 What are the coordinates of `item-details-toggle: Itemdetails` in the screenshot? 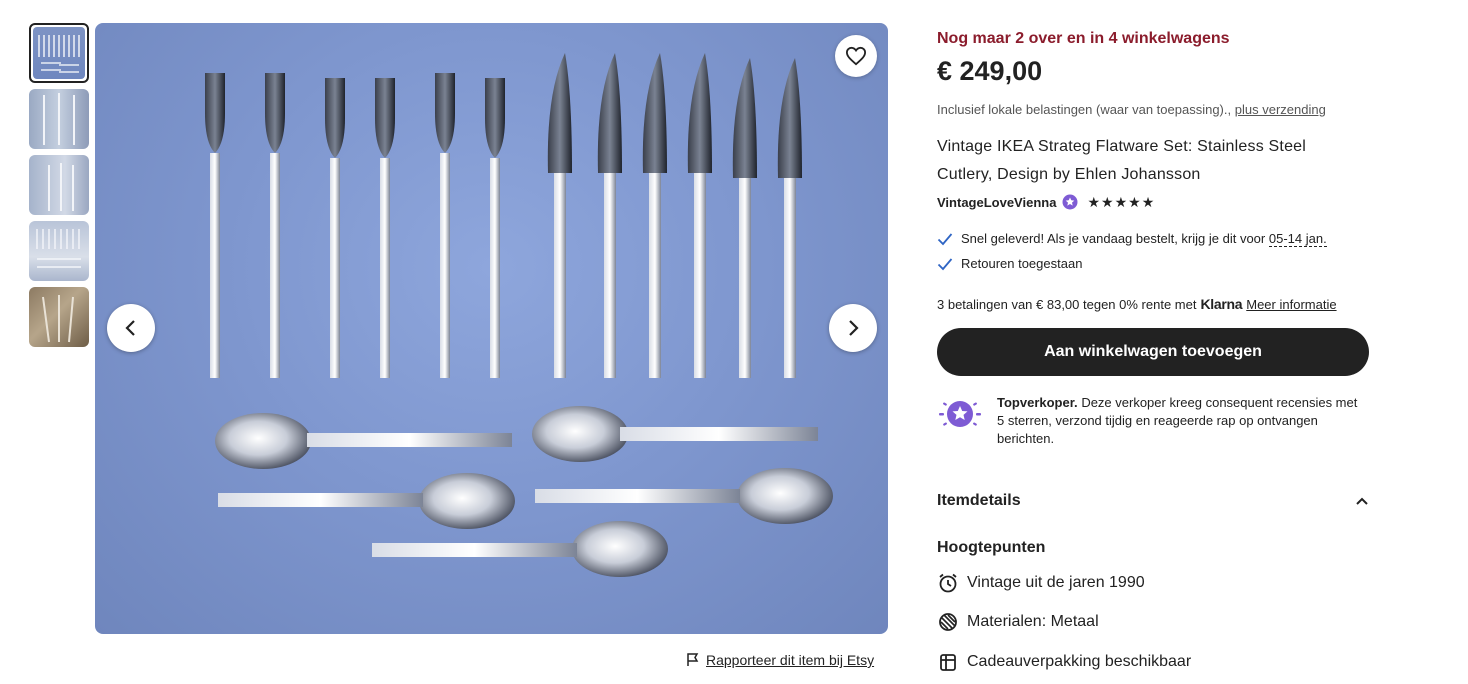 It's located at (1153, 501).